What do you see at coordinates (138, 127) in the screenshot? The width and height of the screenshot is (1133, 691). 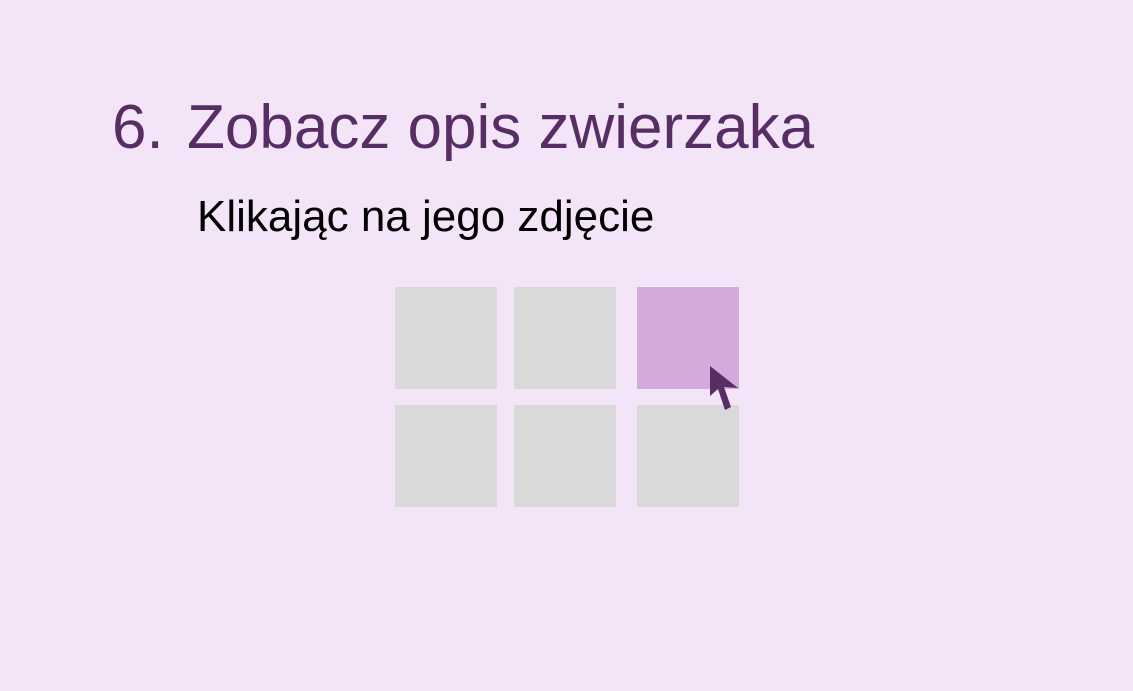 I see `step-number: 6.` at bounding box center [138, 127].